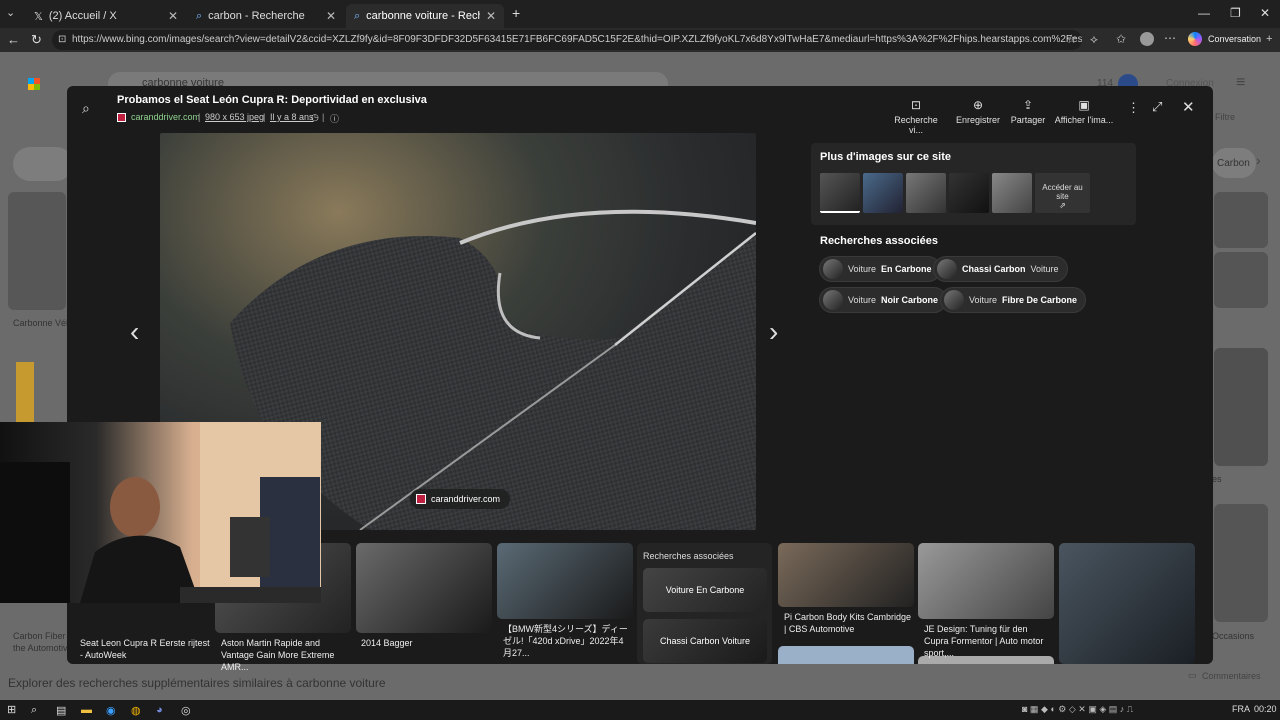 The height and width of the screenshot is (720, 1280). I want to click on sidebar-add-icon: +, so click(1269, 39).